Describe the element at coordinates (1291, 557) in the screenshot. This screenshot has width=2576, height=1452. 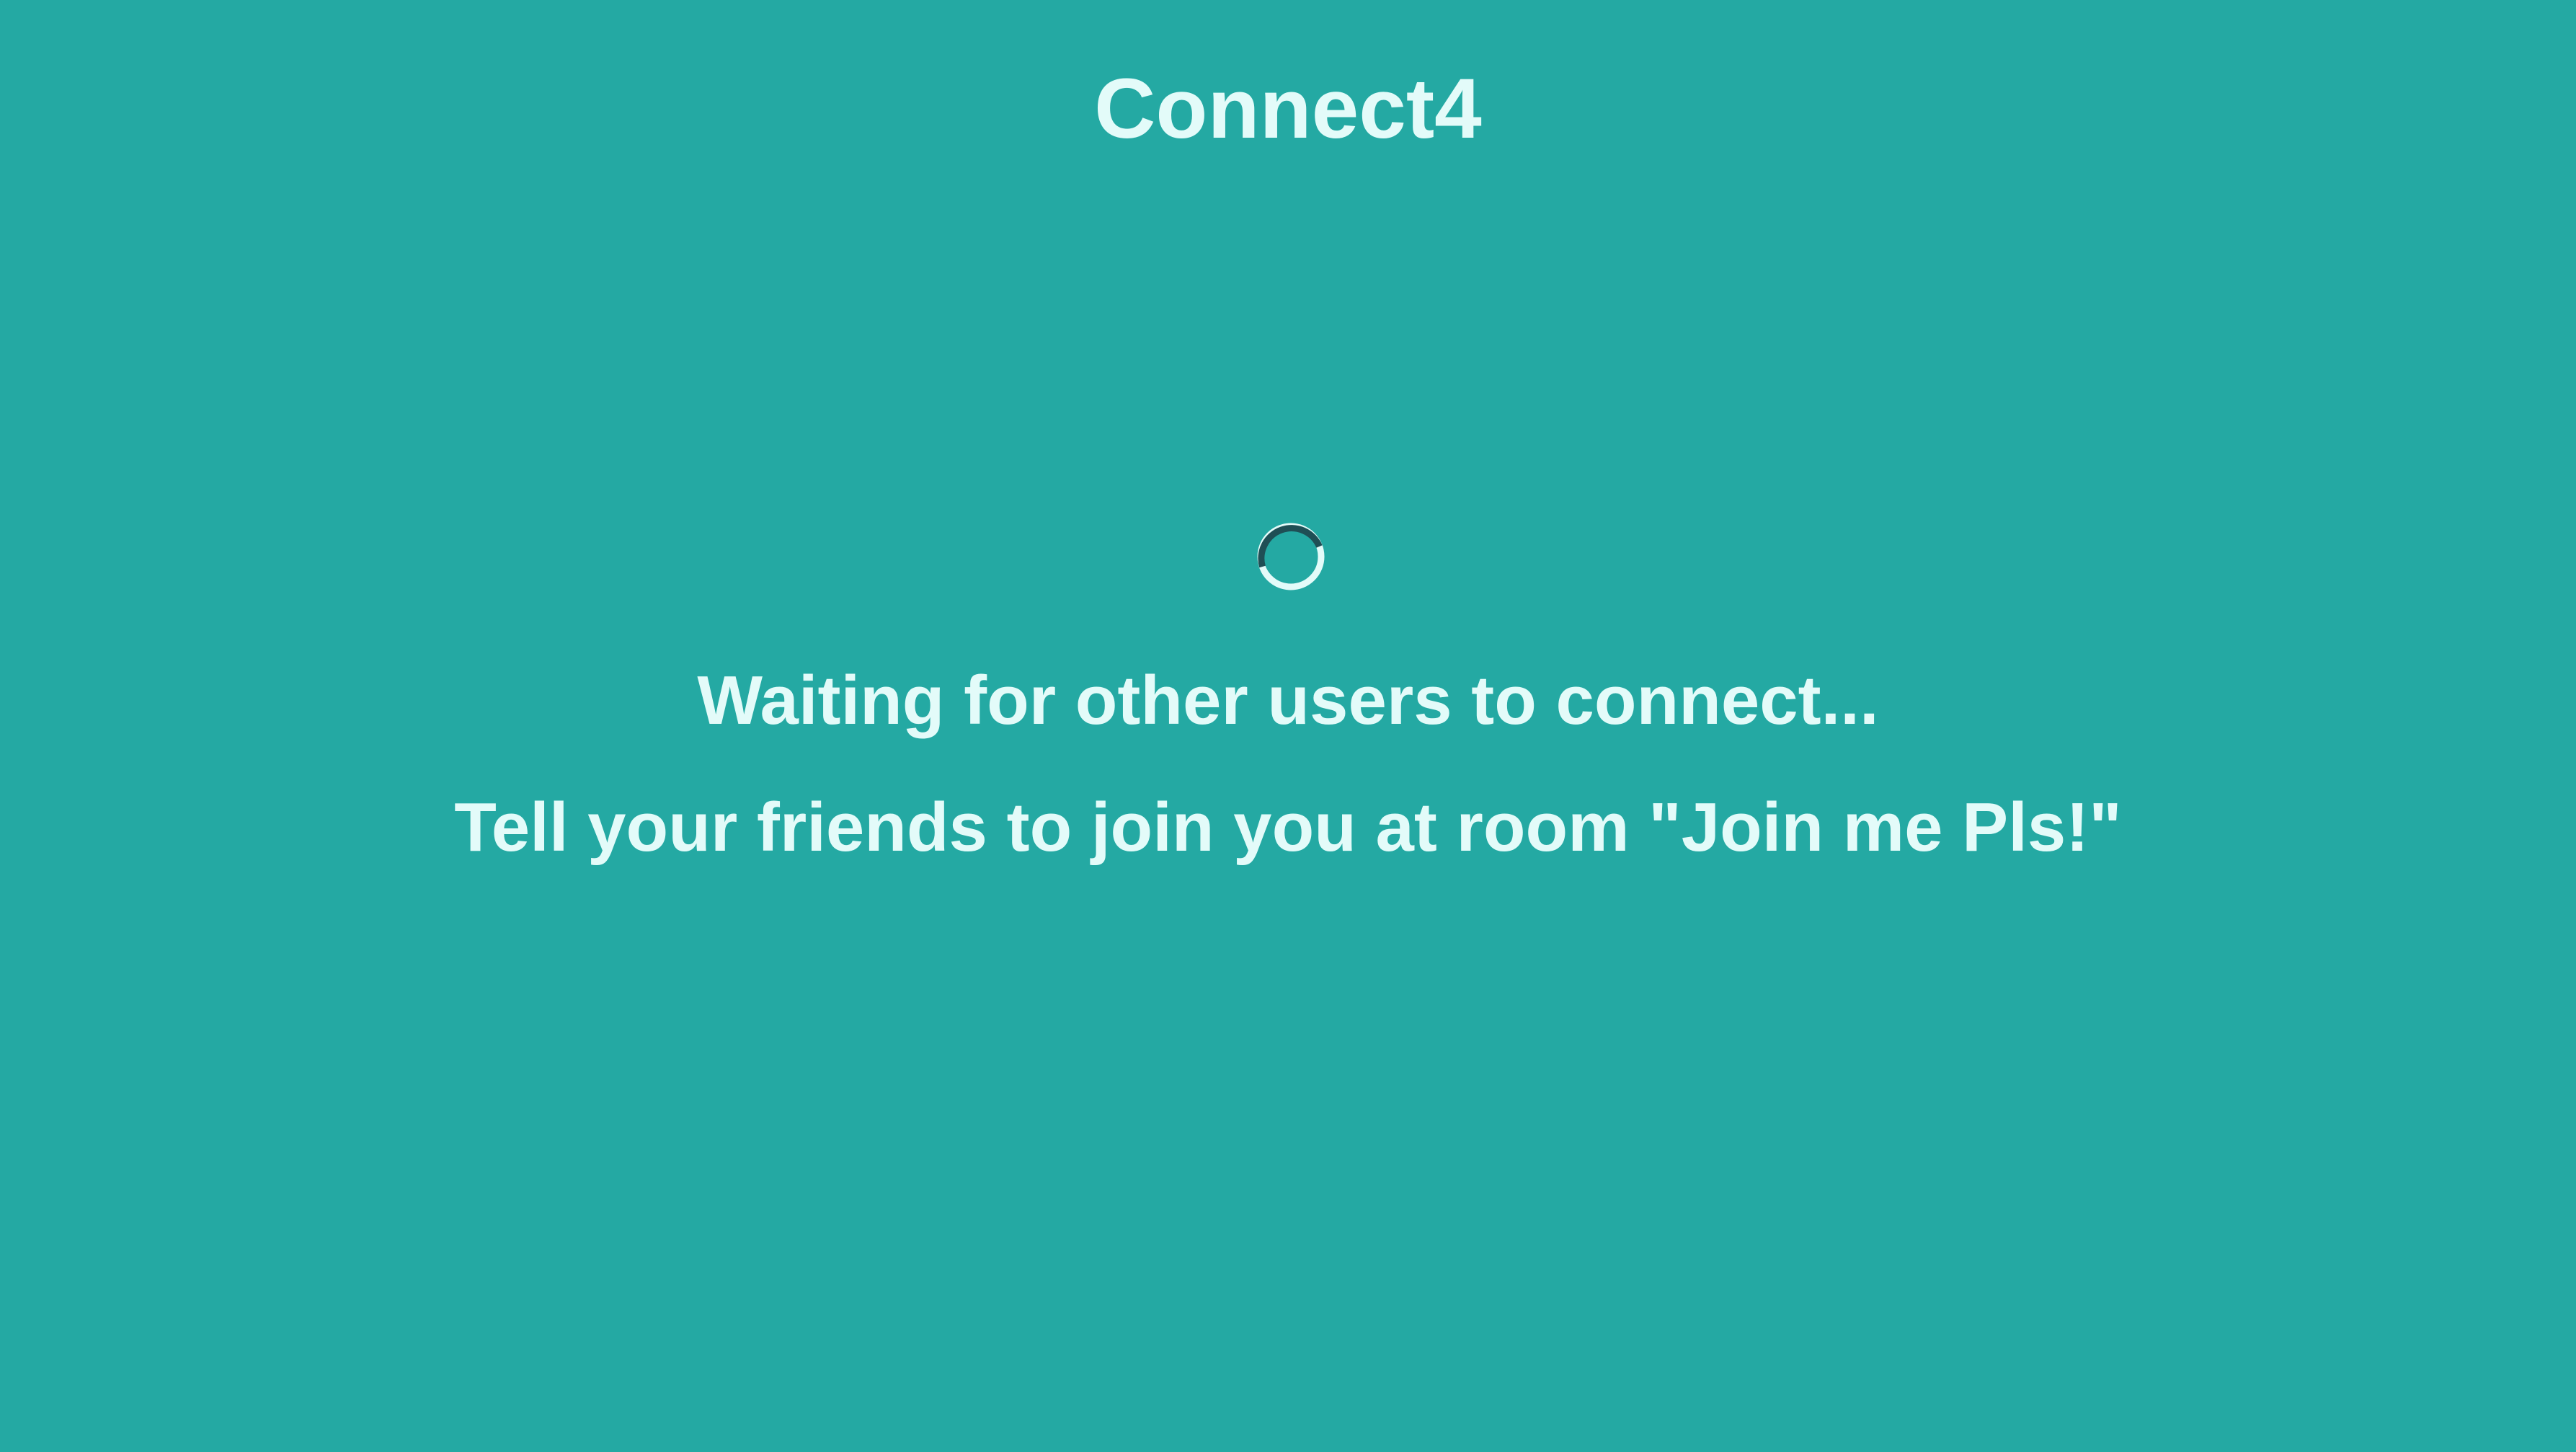
I see `loading-spinner-icon` at that location.